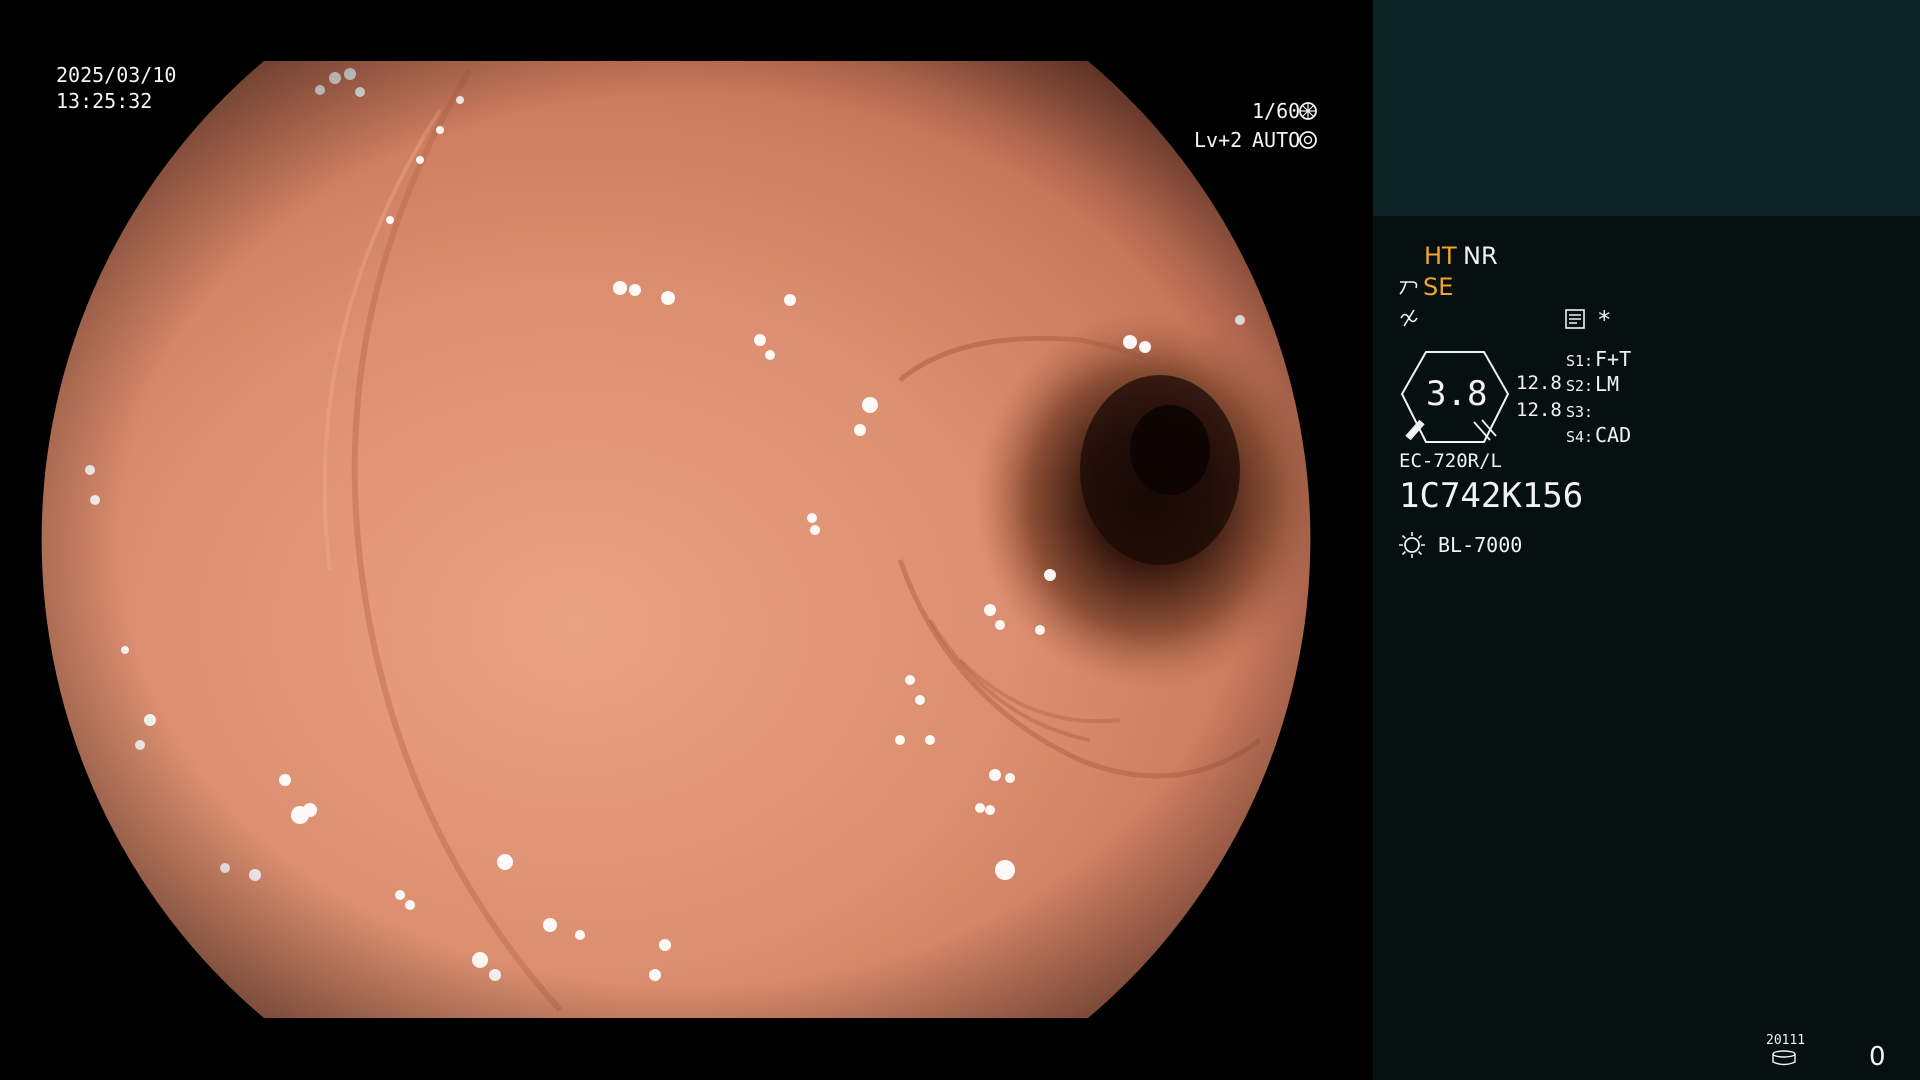  Describe the element at coordinates (1276, 111) in the screenshot. I see `shutter-speed: 1/60` at that location.